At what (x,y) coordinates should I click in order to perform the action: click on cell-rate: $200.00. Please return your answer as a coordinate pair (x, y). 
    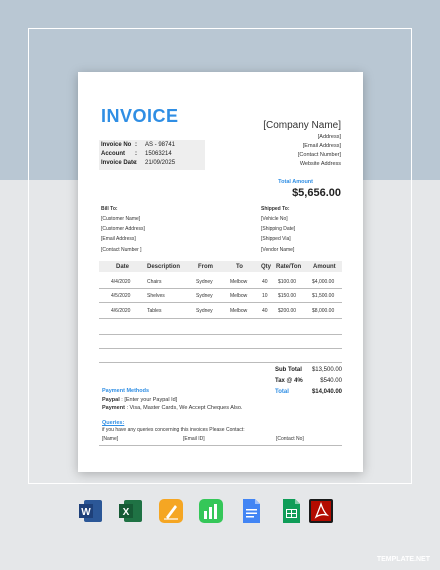
    Looking at the image, I should click on (287, 311).